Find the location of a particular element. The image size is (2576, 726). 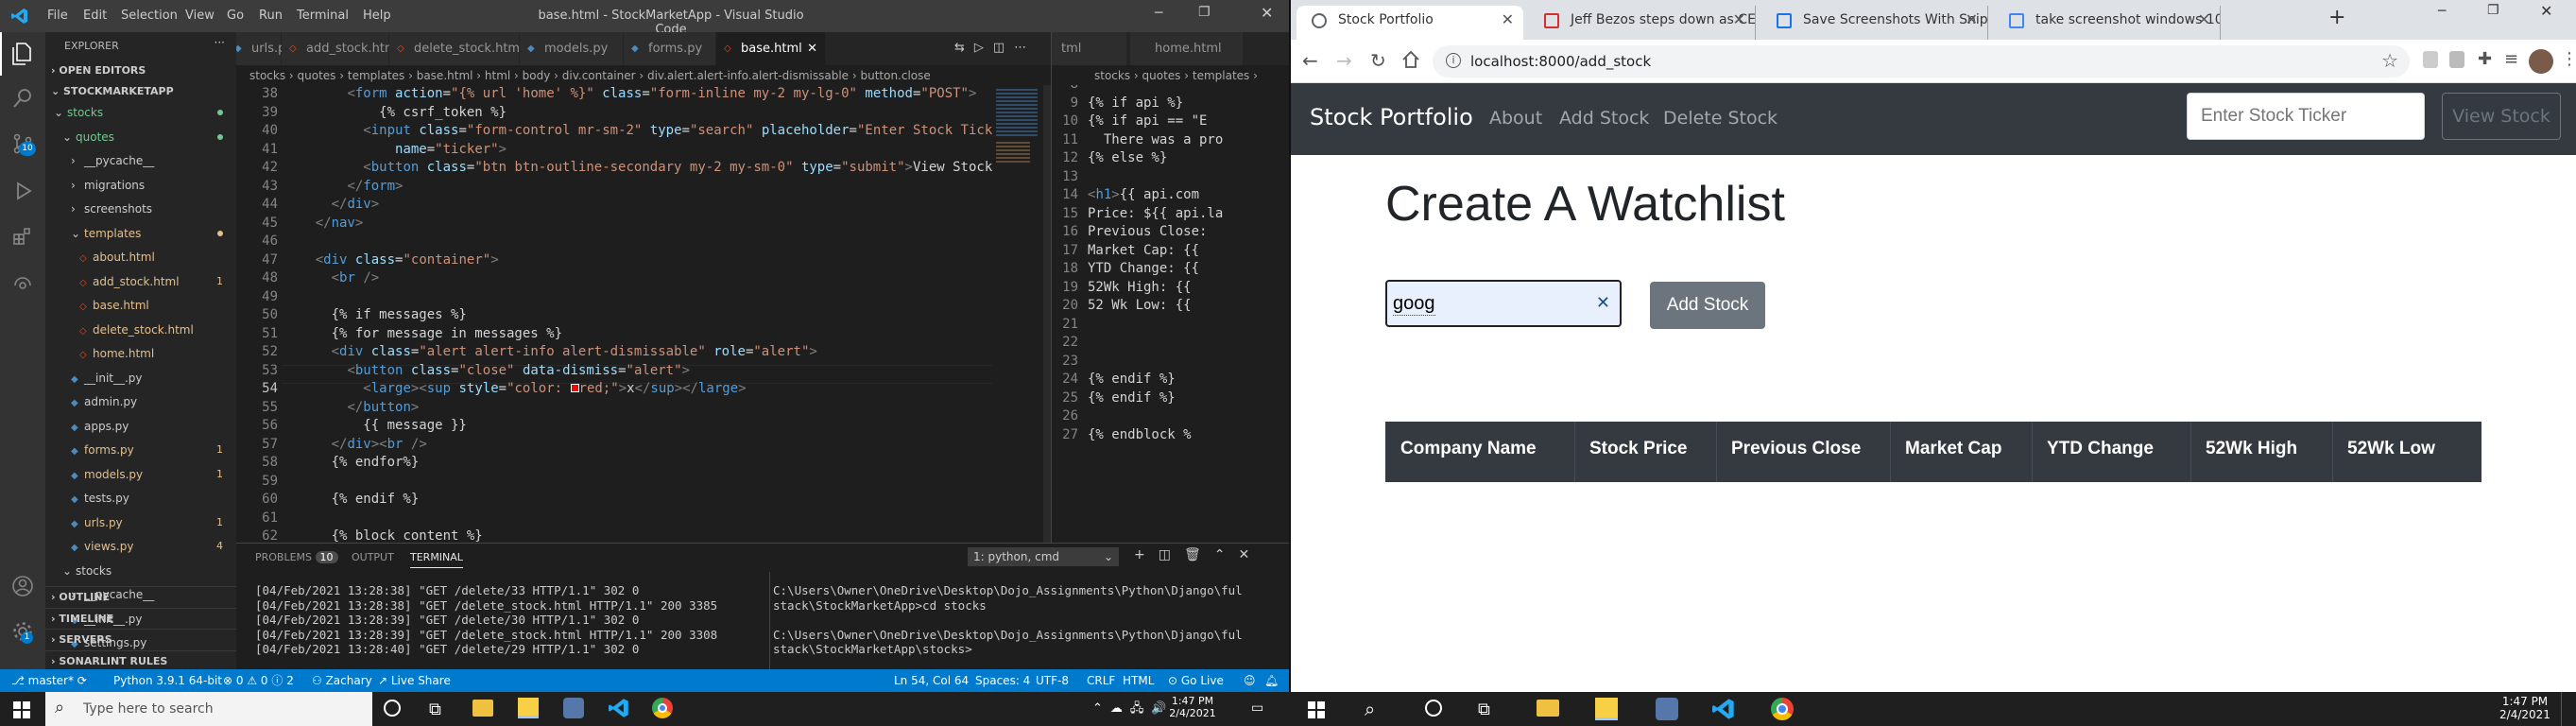

code-line: <br /> is located at coordinates (331, 278).